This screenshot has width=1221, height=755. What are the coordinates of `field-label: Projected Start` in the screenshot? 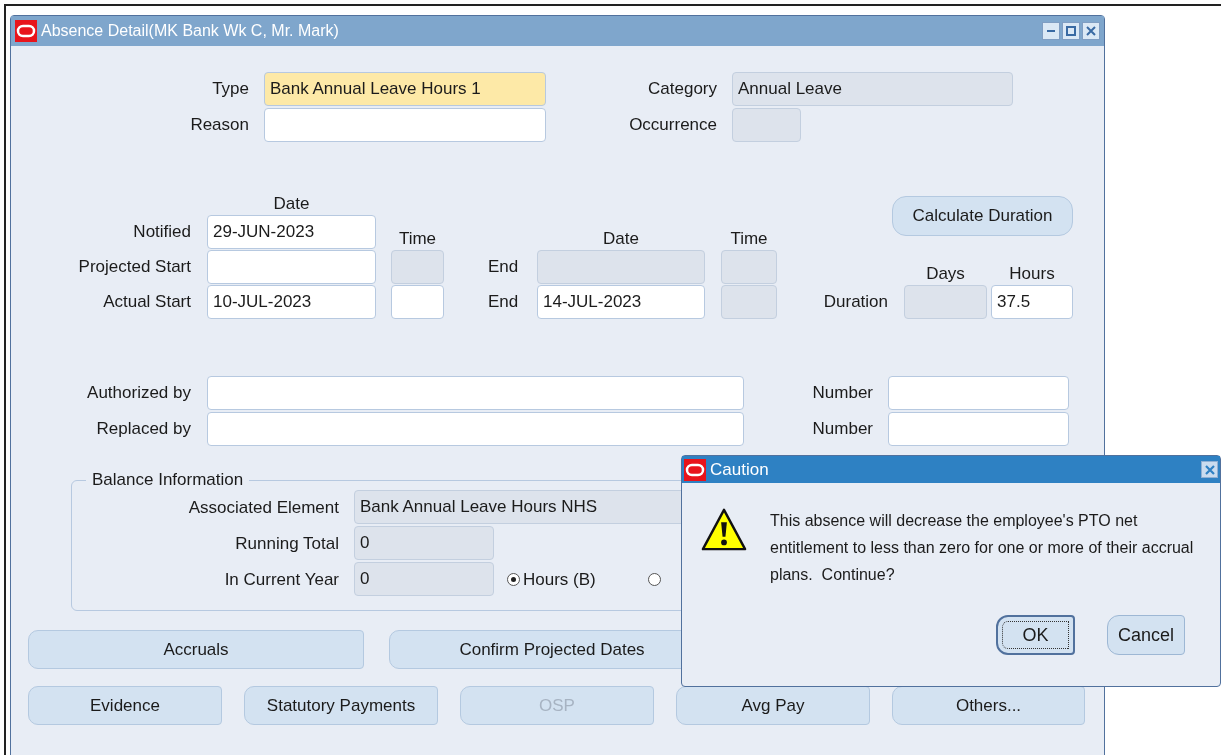 It's located at (134, 267).